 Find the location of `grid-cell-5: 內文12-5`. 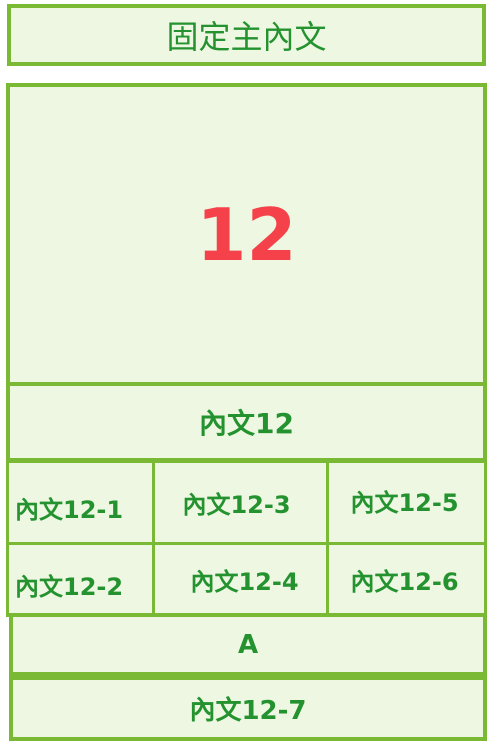

grid-cell-5: 內文12-5 is located at coordinates (406, 502).